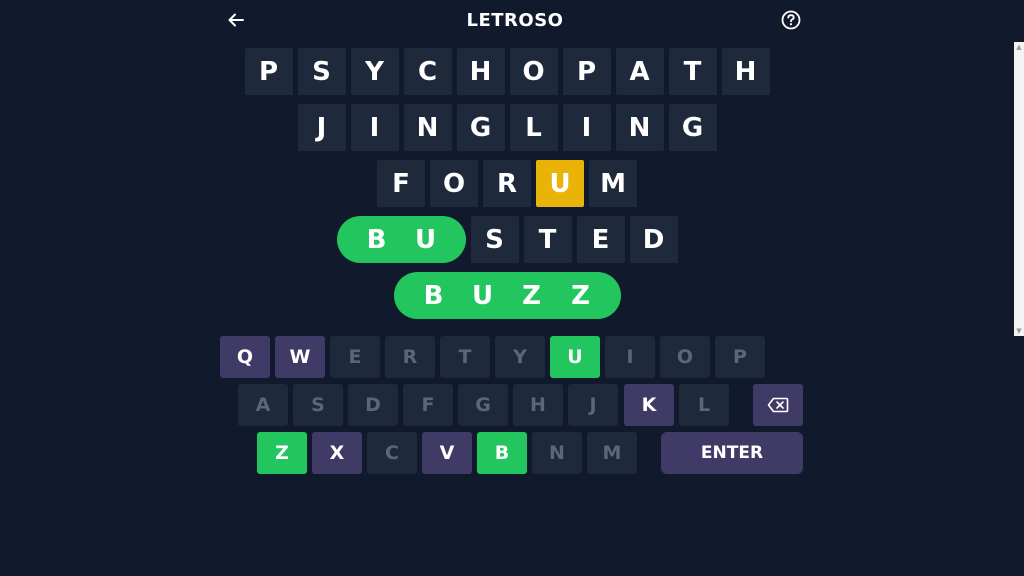 The width and height of the screenshot is (1024, 576). What do you see at coordinates (373, 405) in the screenshot?
I see `key-d: D` at bounding box center [373, 405].